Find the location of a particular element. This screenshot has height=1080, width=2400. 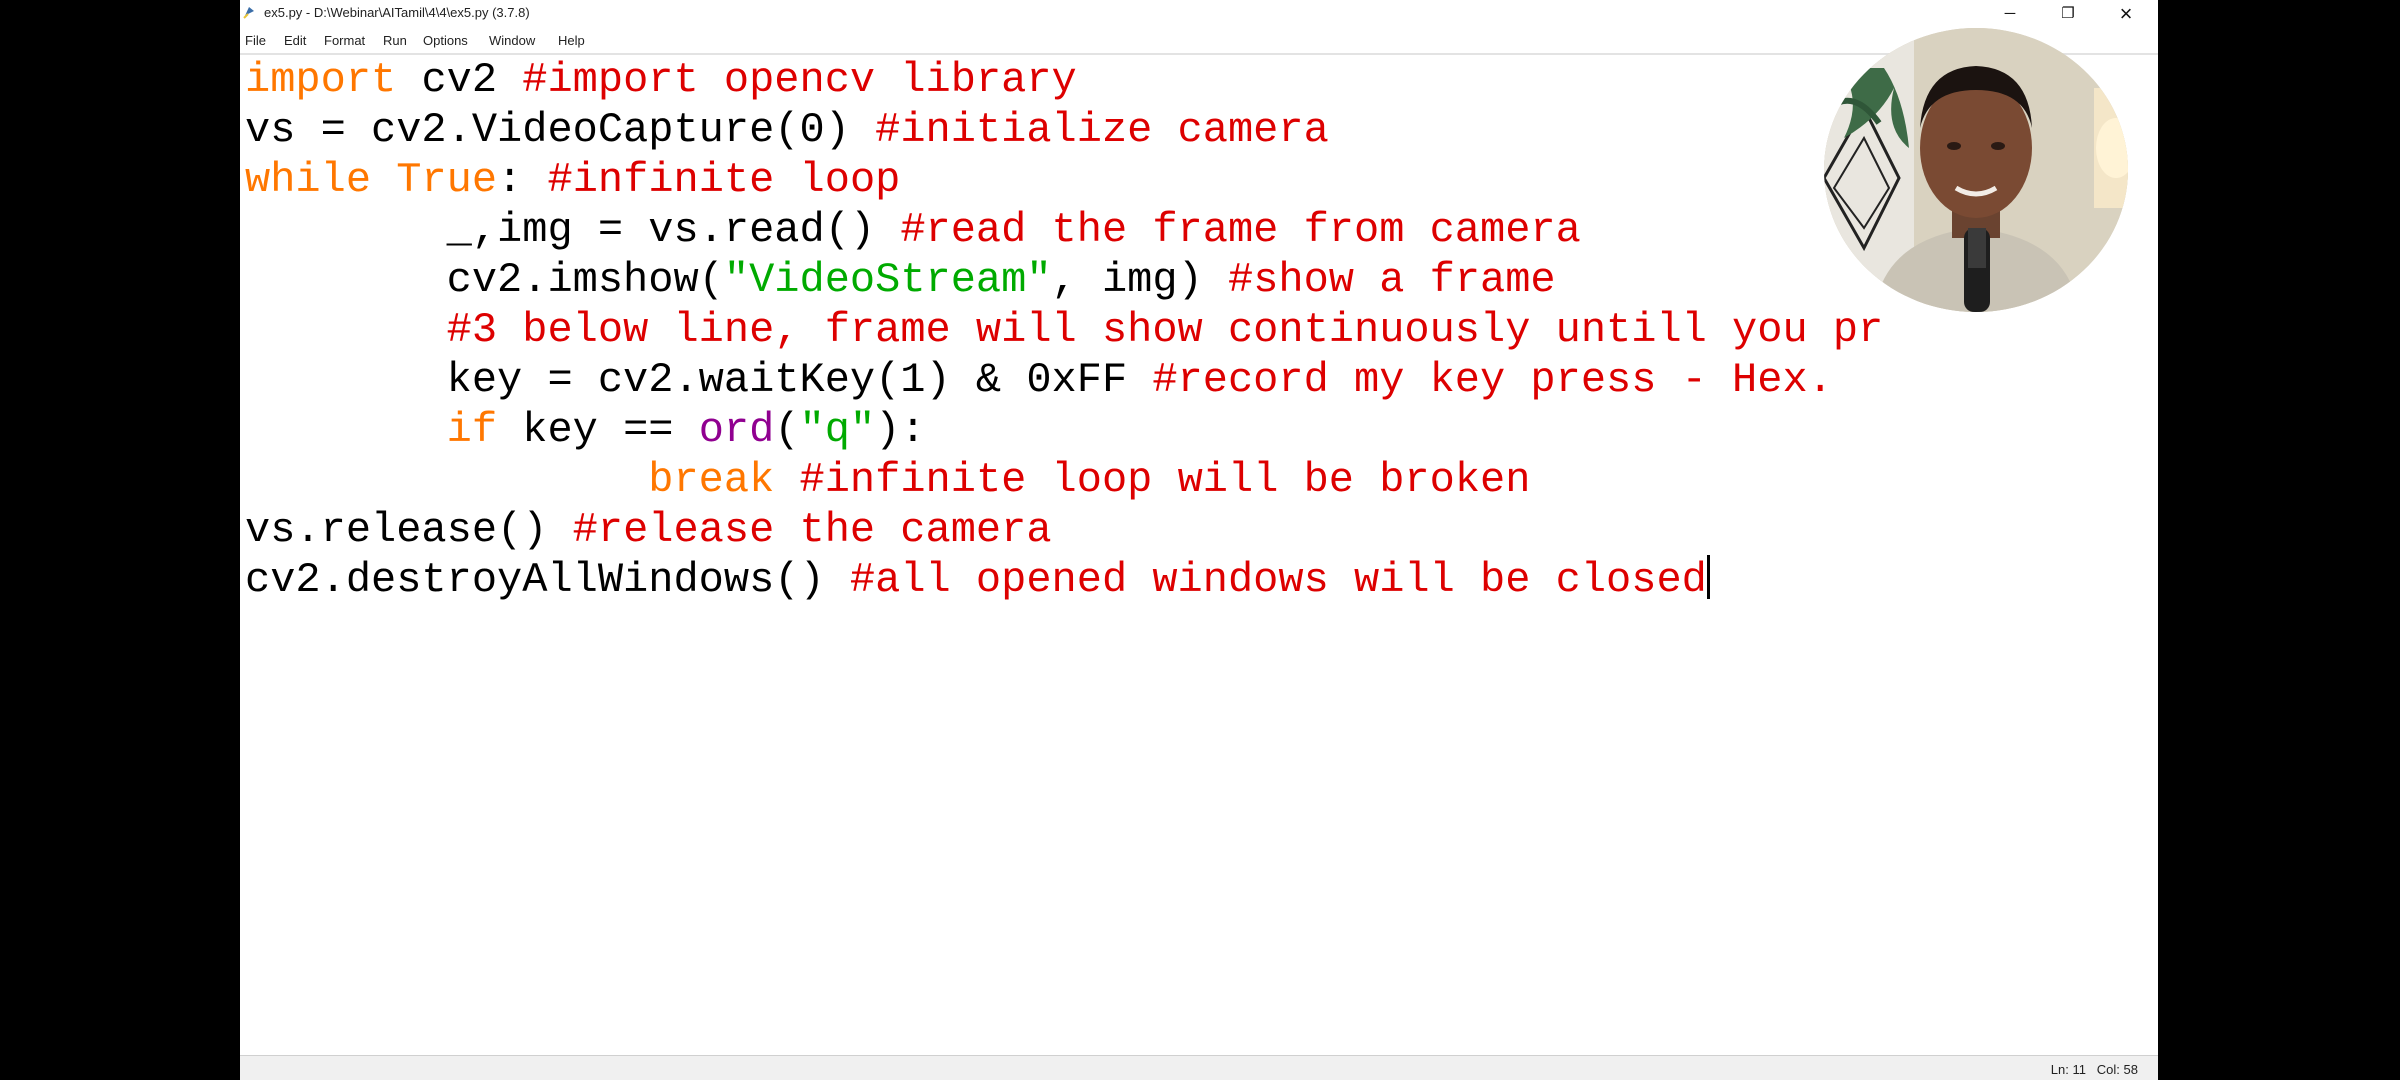

code-line-1: import cv2 #import opencv library is located at coordinates (661, 80).